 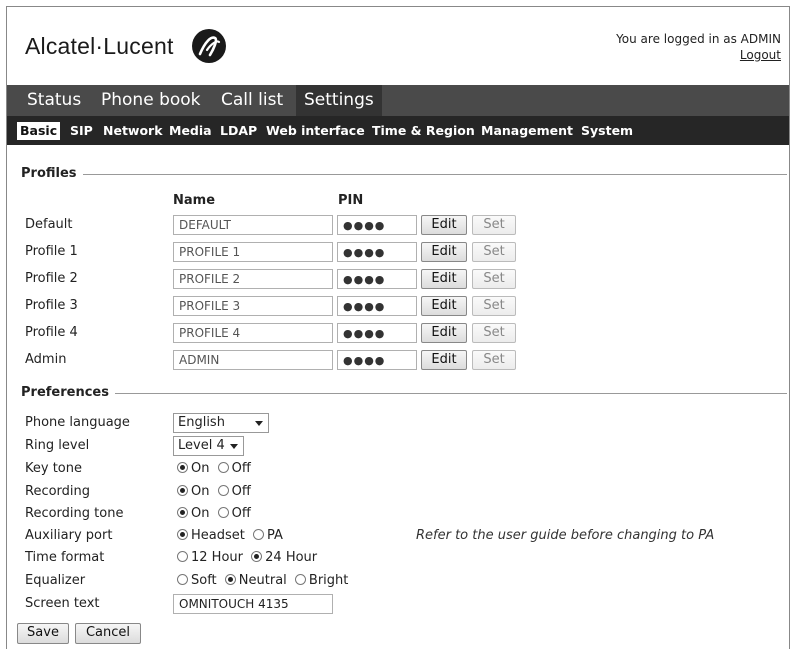 I want to click on equalizer-neutral-radio: Neutral, so click(x=255, y=580).